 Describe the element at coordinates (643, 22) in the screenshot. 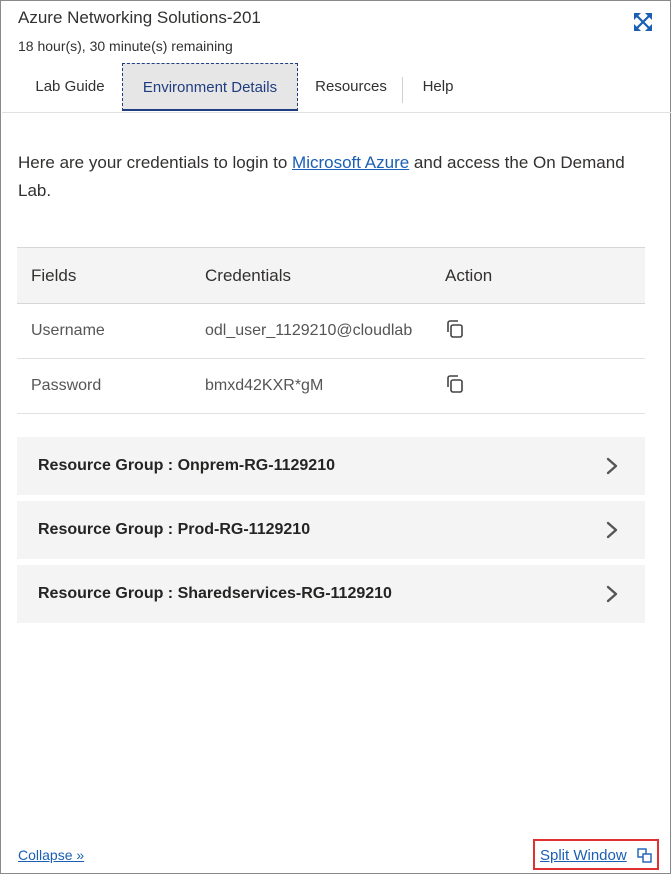

I see `expand-arrows-icon` at that location.